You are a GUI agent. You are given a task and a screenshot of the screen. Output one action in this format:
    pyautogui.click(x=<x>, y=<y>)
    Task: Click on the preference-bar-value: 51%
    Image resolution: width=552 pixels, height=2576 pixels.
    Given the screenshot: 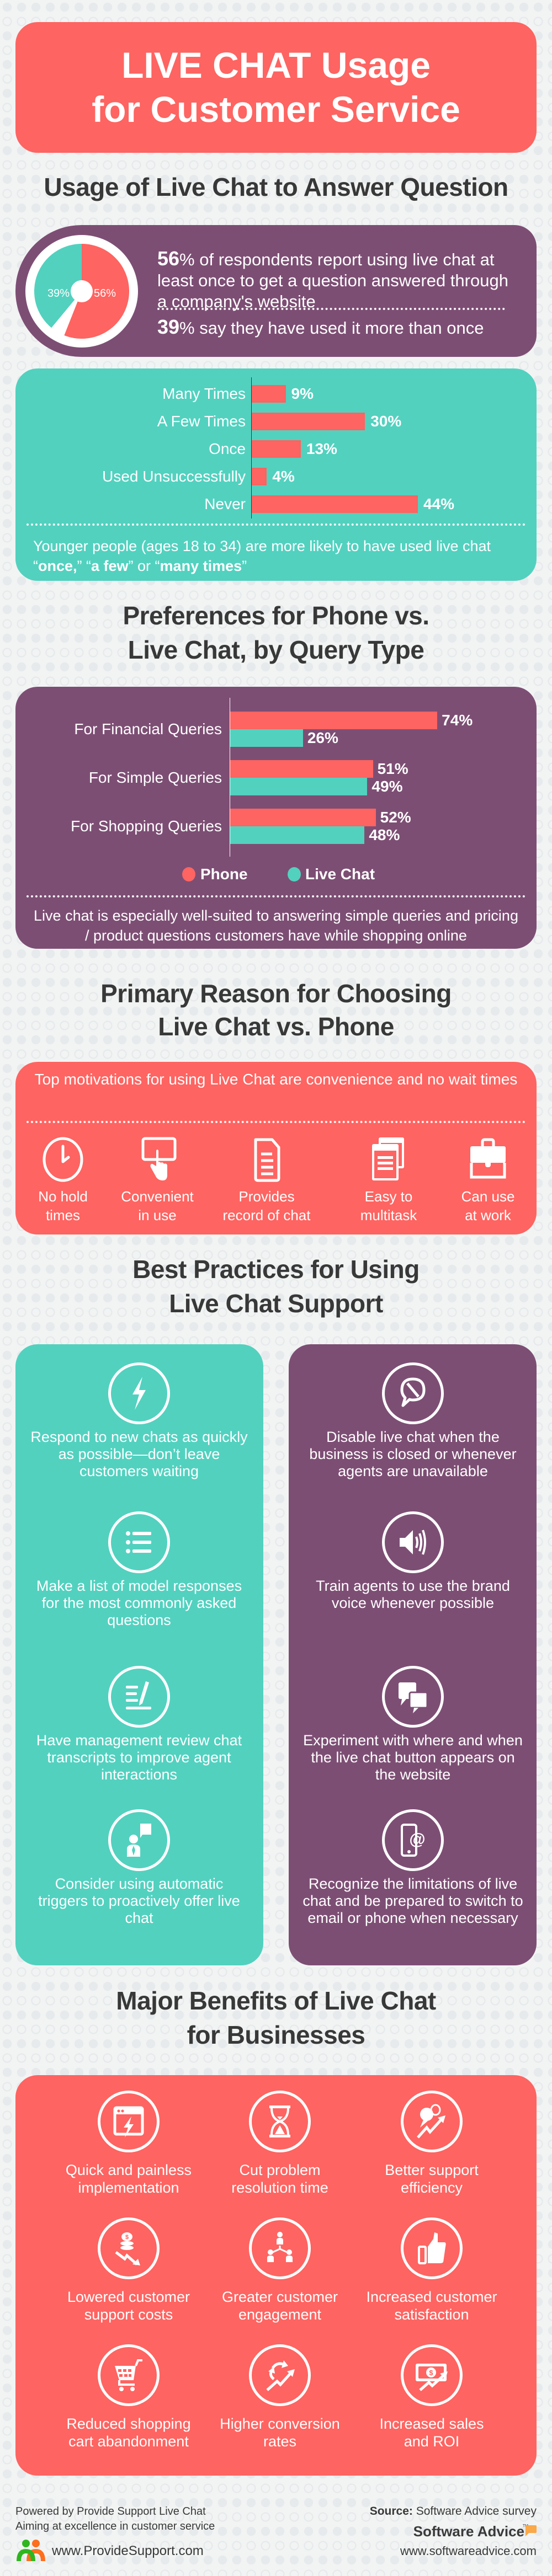 What is the action you would take?
    pyautogui.click(x=392, y=768)
    